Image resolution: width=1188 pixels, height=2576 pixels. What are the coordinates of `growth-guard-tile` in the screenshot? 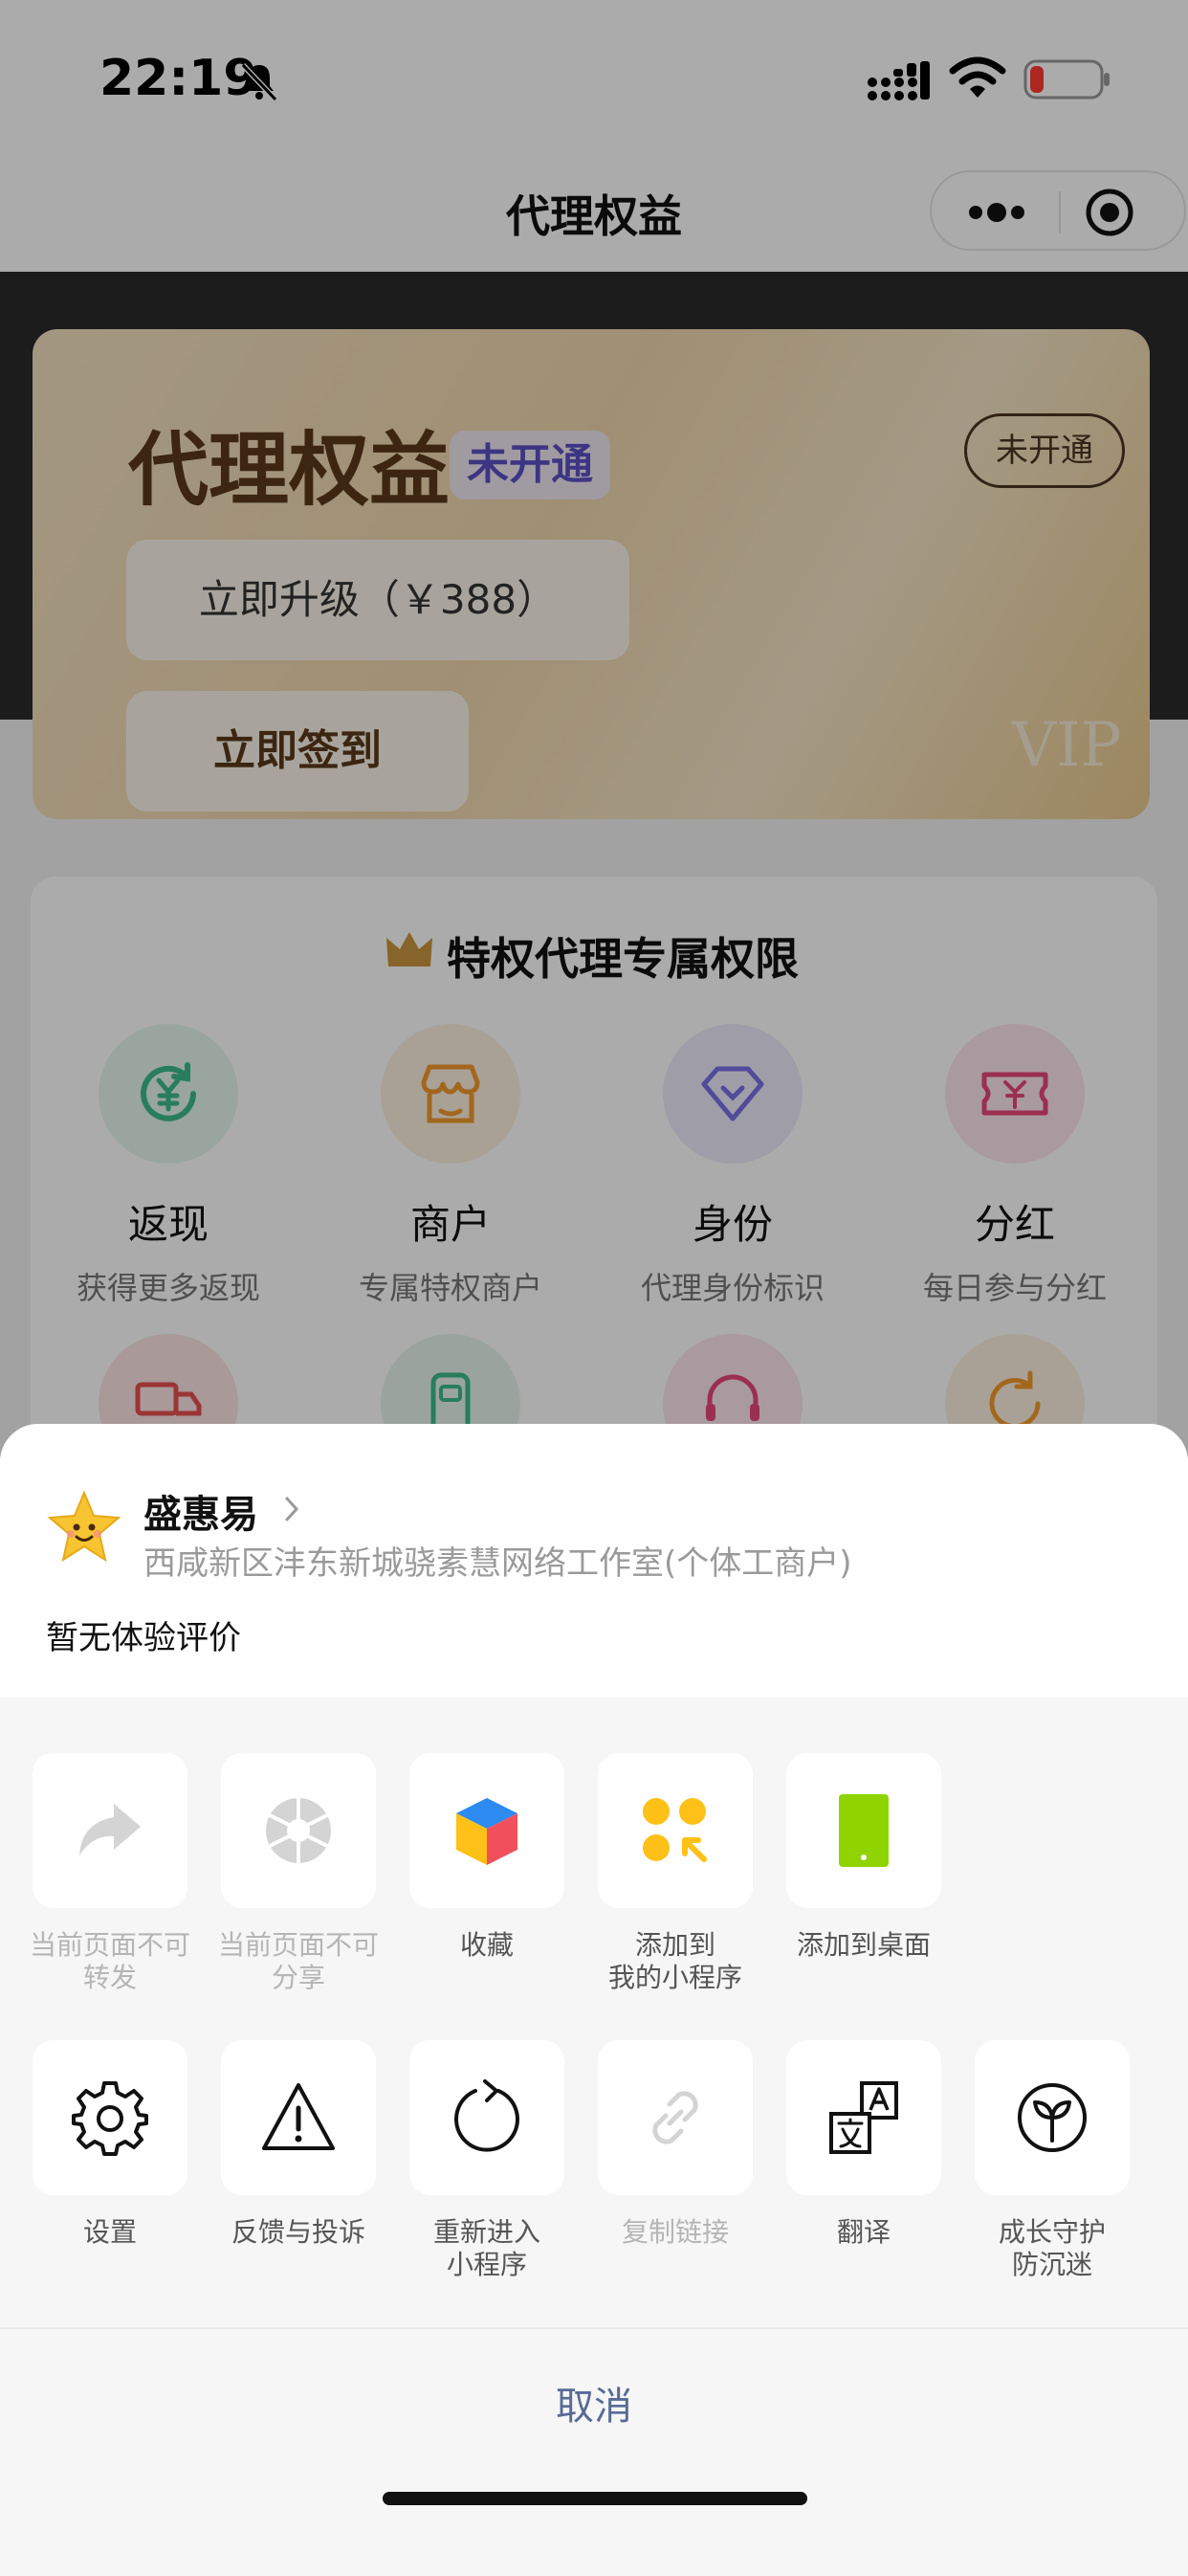 It's located at (1052, 2117).